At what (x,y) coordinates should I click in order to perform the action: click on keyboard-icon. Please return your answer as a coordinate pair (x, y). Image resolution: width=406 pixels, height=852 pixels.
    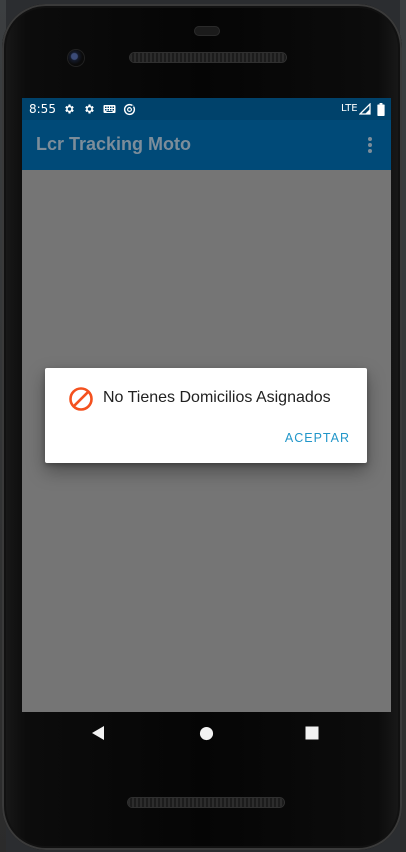
    Looking at the image, I should click on (109, 109).